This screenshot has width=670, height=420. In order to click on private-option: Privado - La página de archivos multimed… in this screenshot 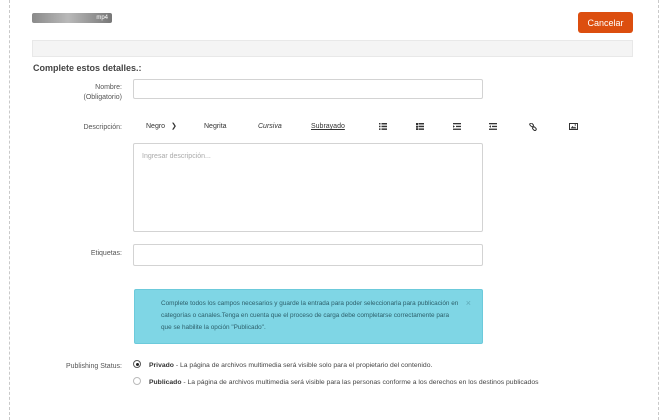, I will do `click(283, 364)`.